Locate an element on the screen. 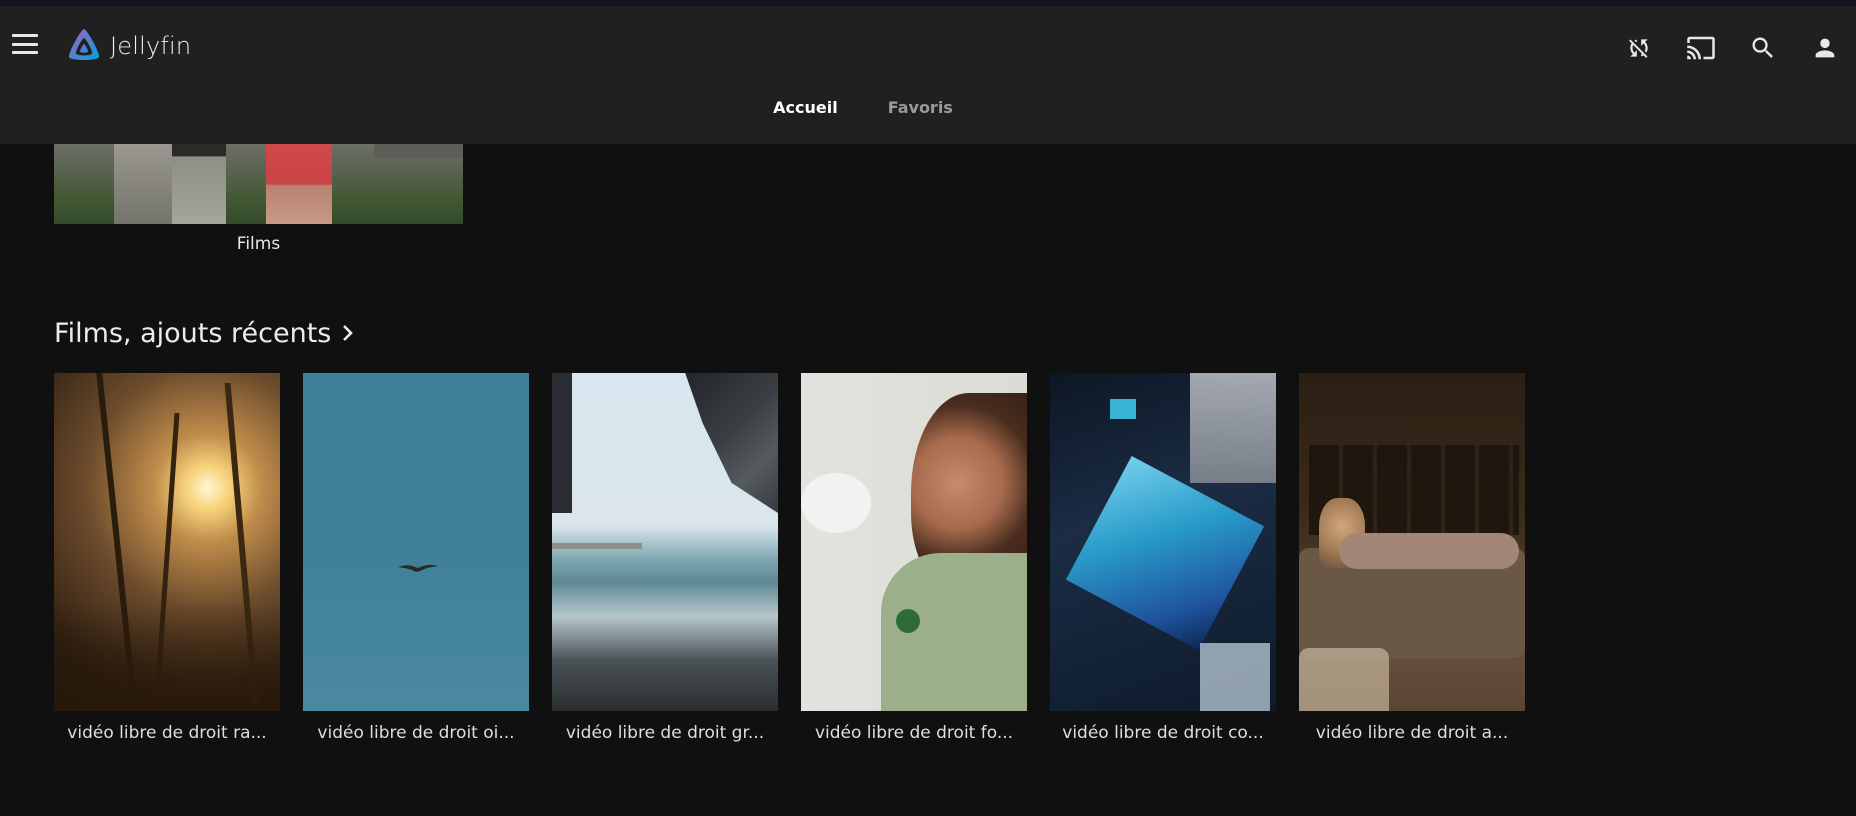  sync-disabled-button is located at coordinates (1639, 48).